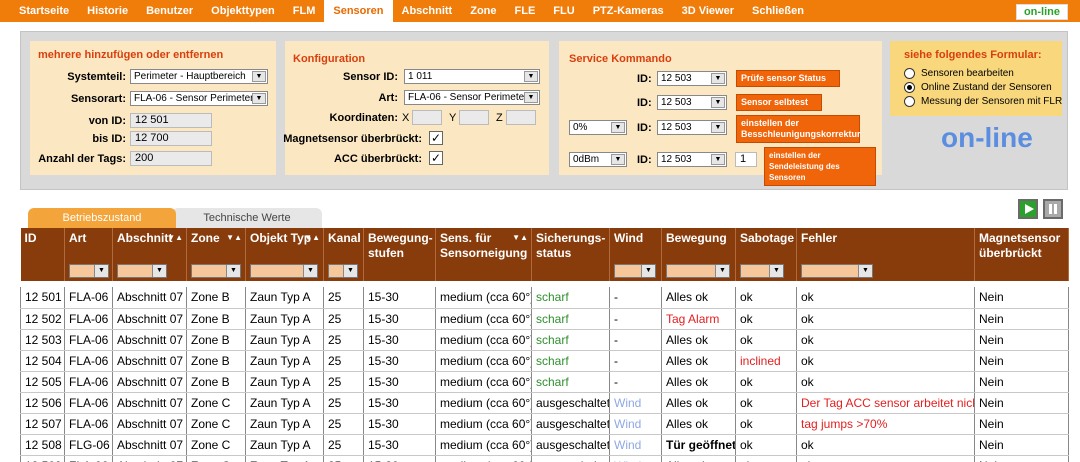 The height and width of the screenshot is (462, 1080). What do you see at coordinates (1053, 209) in the screenshot?
I see `pause-icon` at bounding box center [1053, 209].